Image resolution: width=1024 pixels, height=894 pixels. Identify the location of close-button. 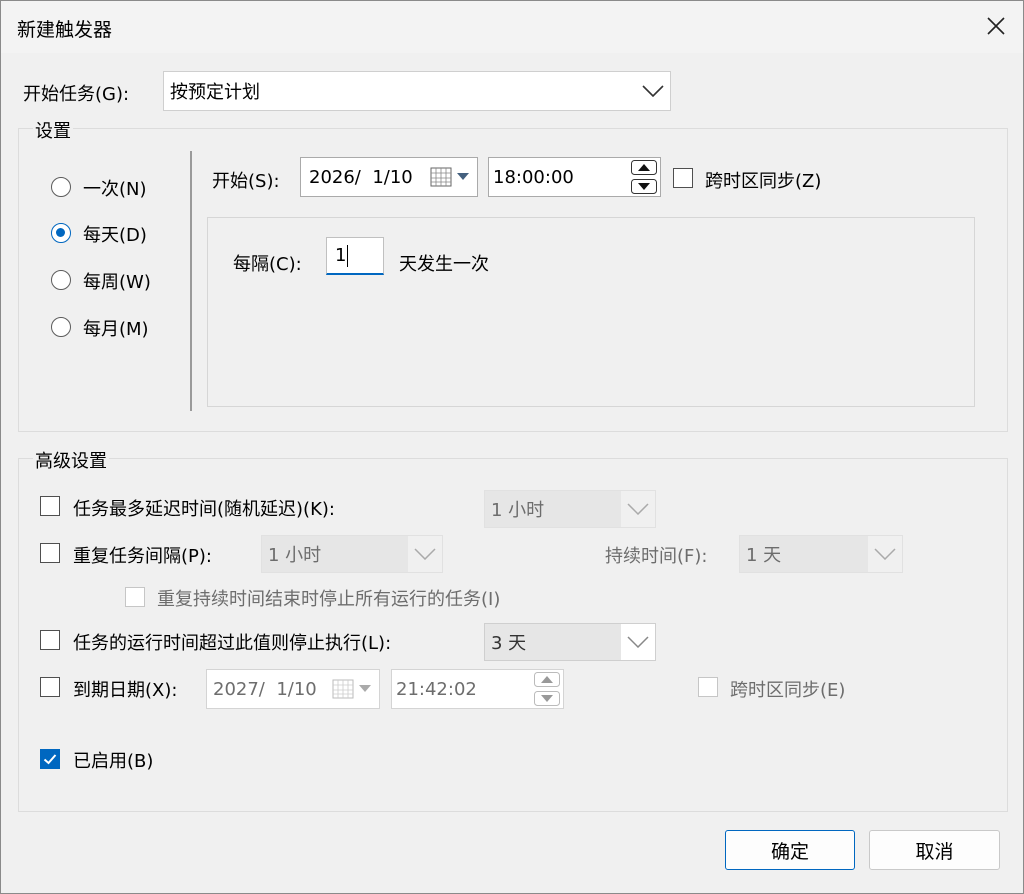
(996, 26).